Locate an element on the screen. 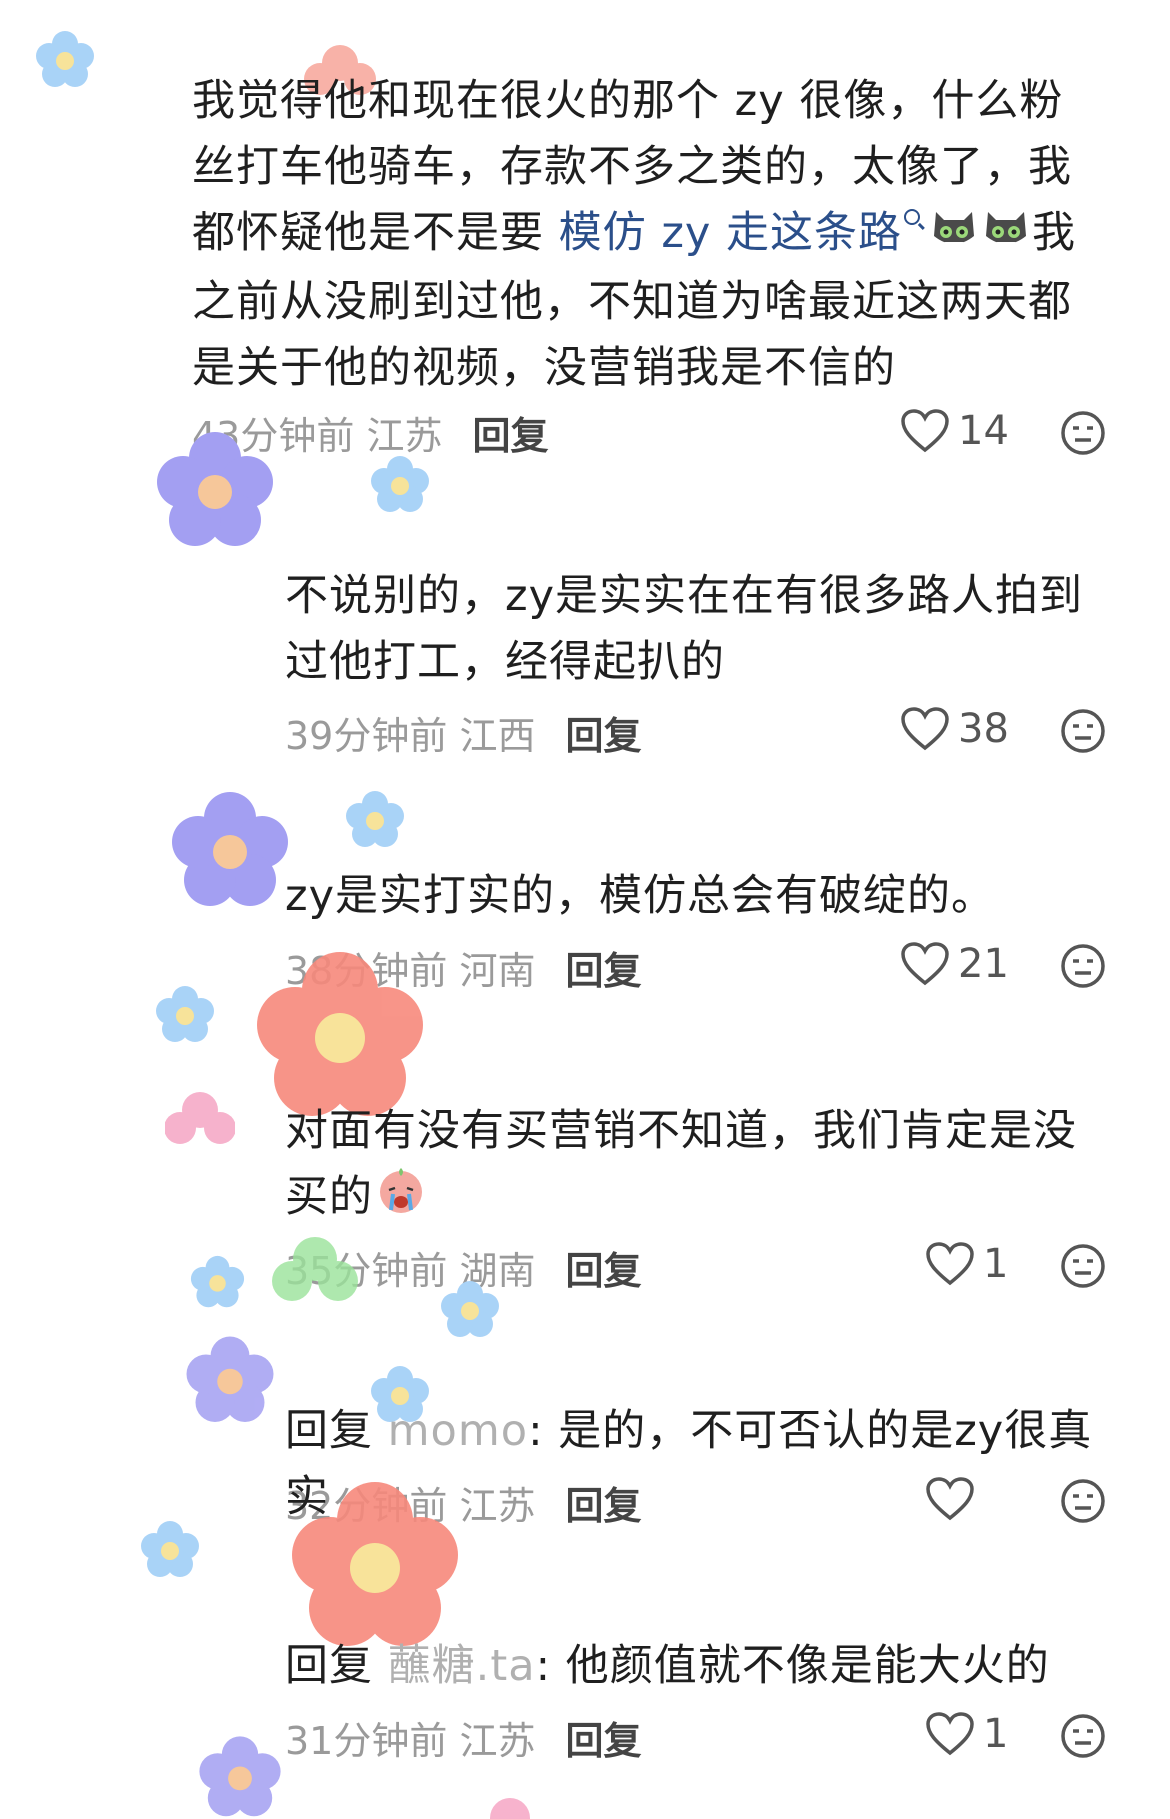  comment-meta: 43分钟前 江苏 回复 is located at coordinates (370, 432).